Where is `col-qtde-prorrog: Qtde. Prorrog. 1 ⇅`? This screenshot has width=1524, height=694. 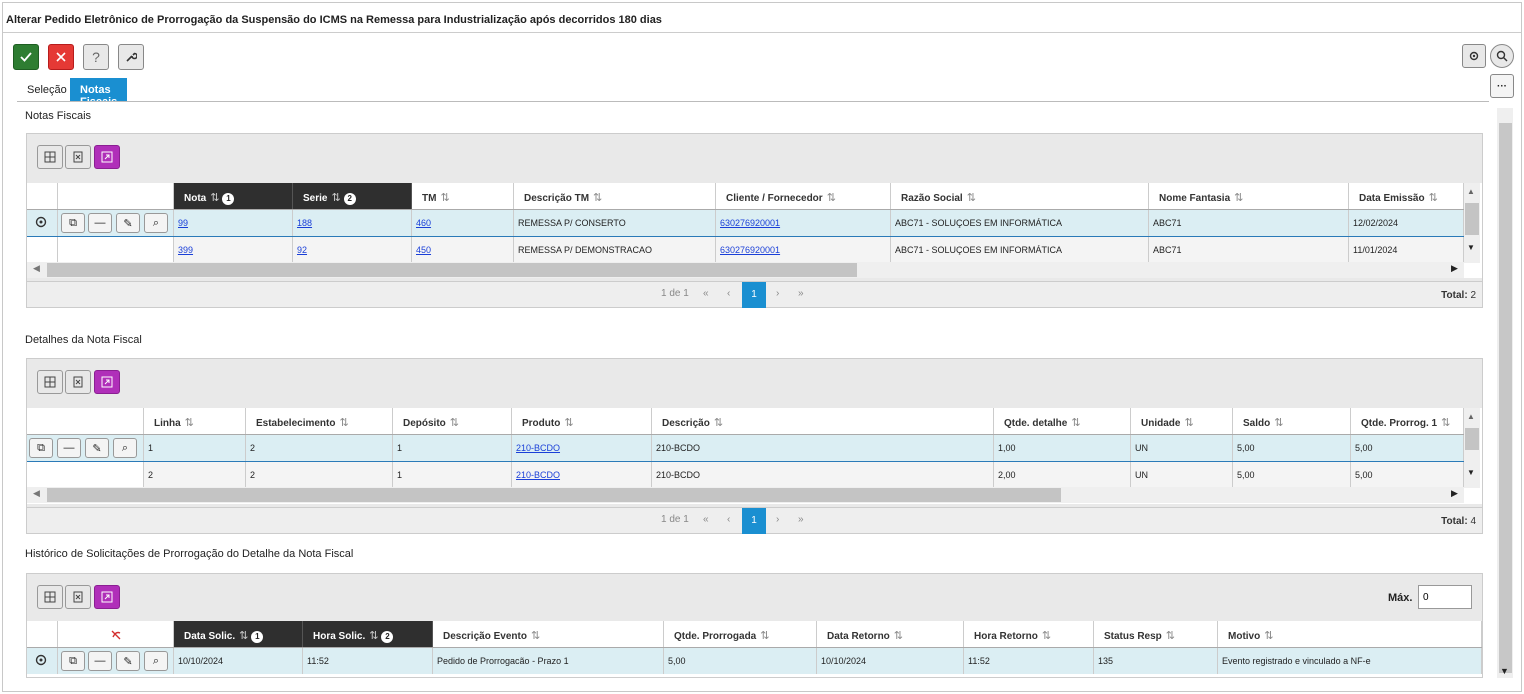 col-qtde-prorrog: Qtde. Prorrog. 1 ⇅ is located at coordinates (1407, 421).